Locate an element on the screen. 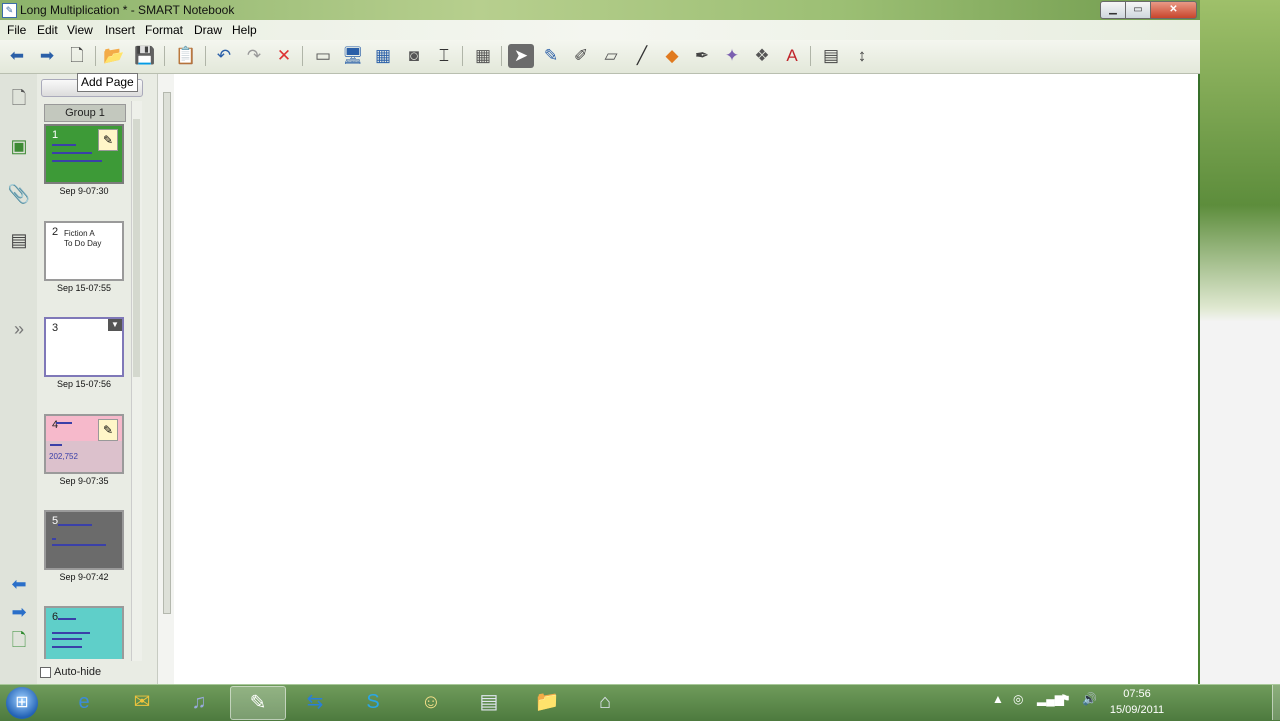 This screenshot has height=721, width=1280. save-icon: 💾 is located at coordinates (145, 56).